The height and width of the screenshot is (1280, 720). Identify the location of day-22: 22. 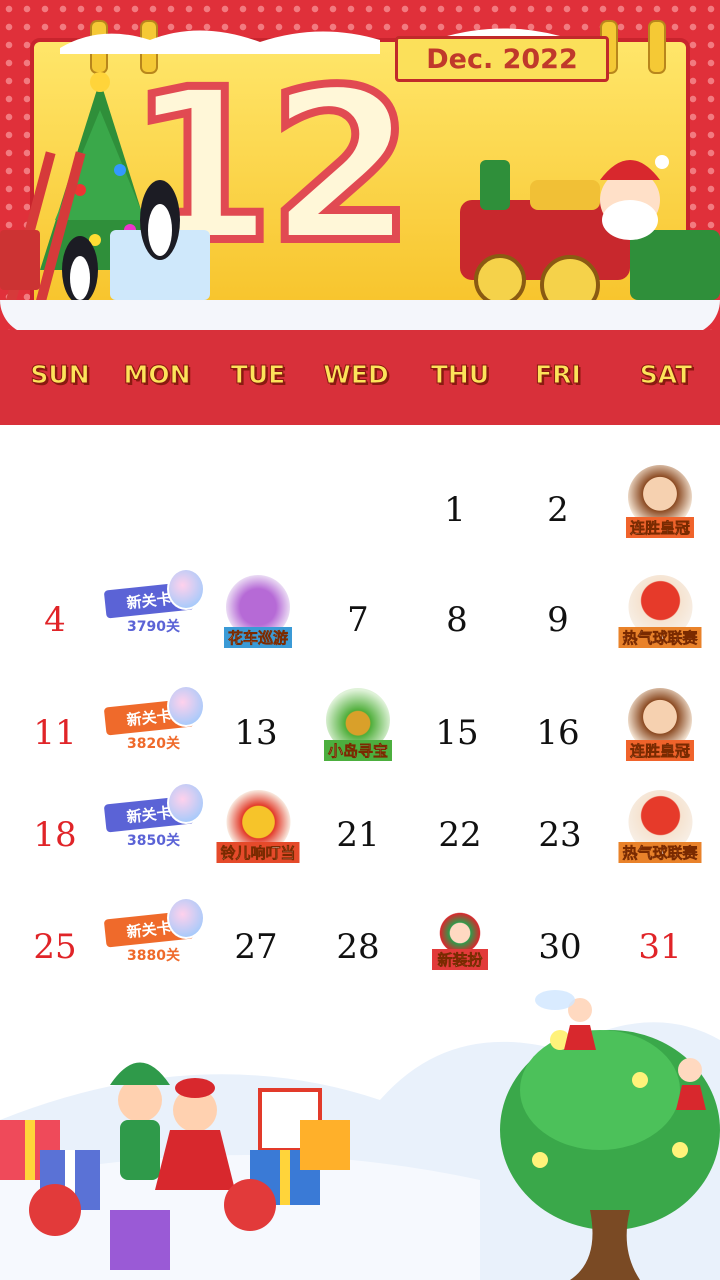
(459, 835).